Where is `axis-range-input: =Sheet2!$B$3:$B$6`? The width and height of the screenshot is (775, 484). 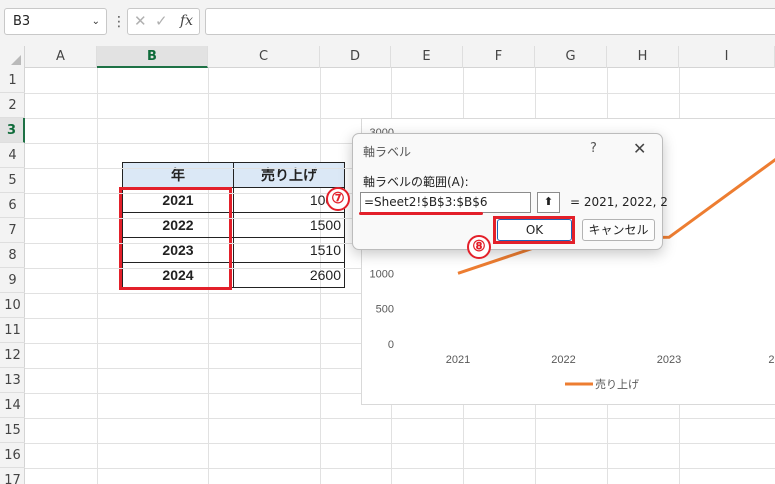
axis-range-input: =Sheet2!$B$3:$B$6 is located at coordinates (445, 202).